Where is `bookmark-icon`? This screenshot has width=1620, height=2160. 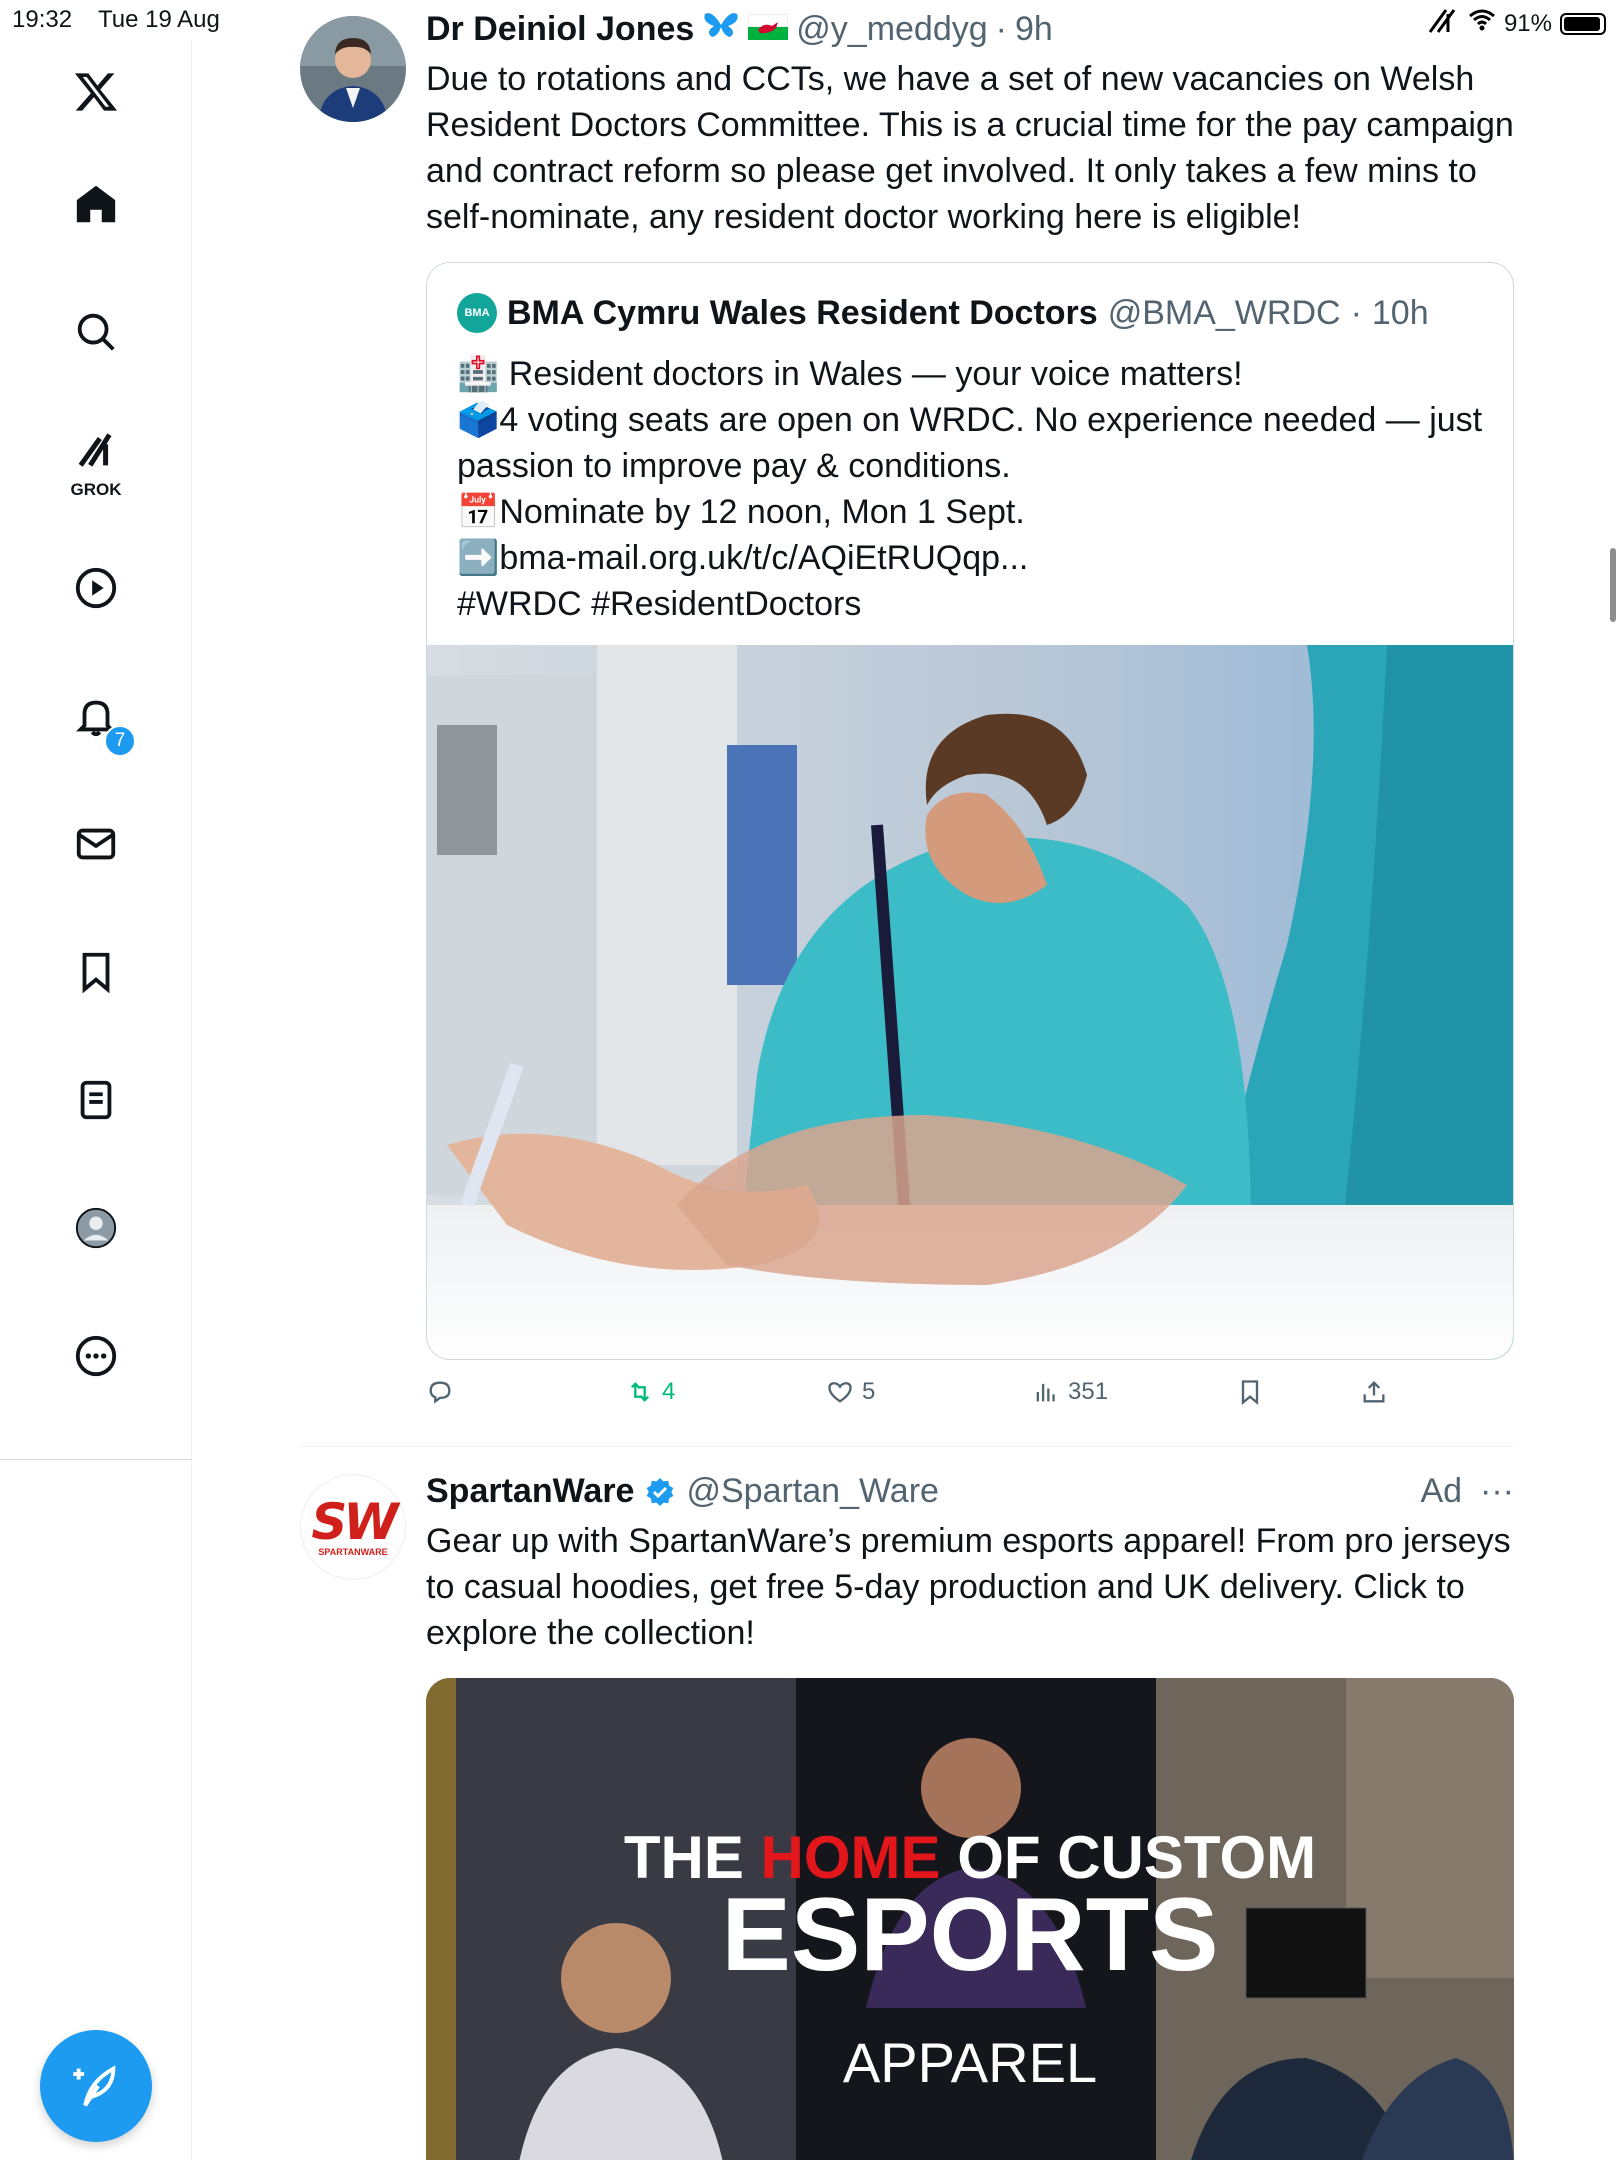 bookmark-icon is located at coordinates (1250, 1392).